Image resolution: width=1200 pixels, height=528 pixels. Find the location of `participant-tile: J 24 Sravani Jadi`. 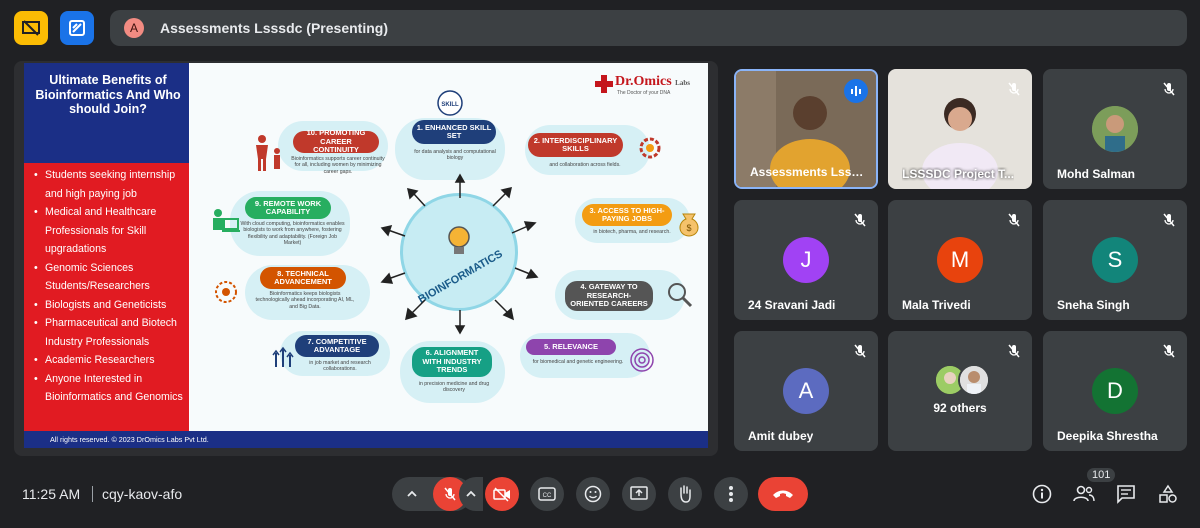

participant-tile: J 24 Sravani Jadi is located at coordinates (806, 260).